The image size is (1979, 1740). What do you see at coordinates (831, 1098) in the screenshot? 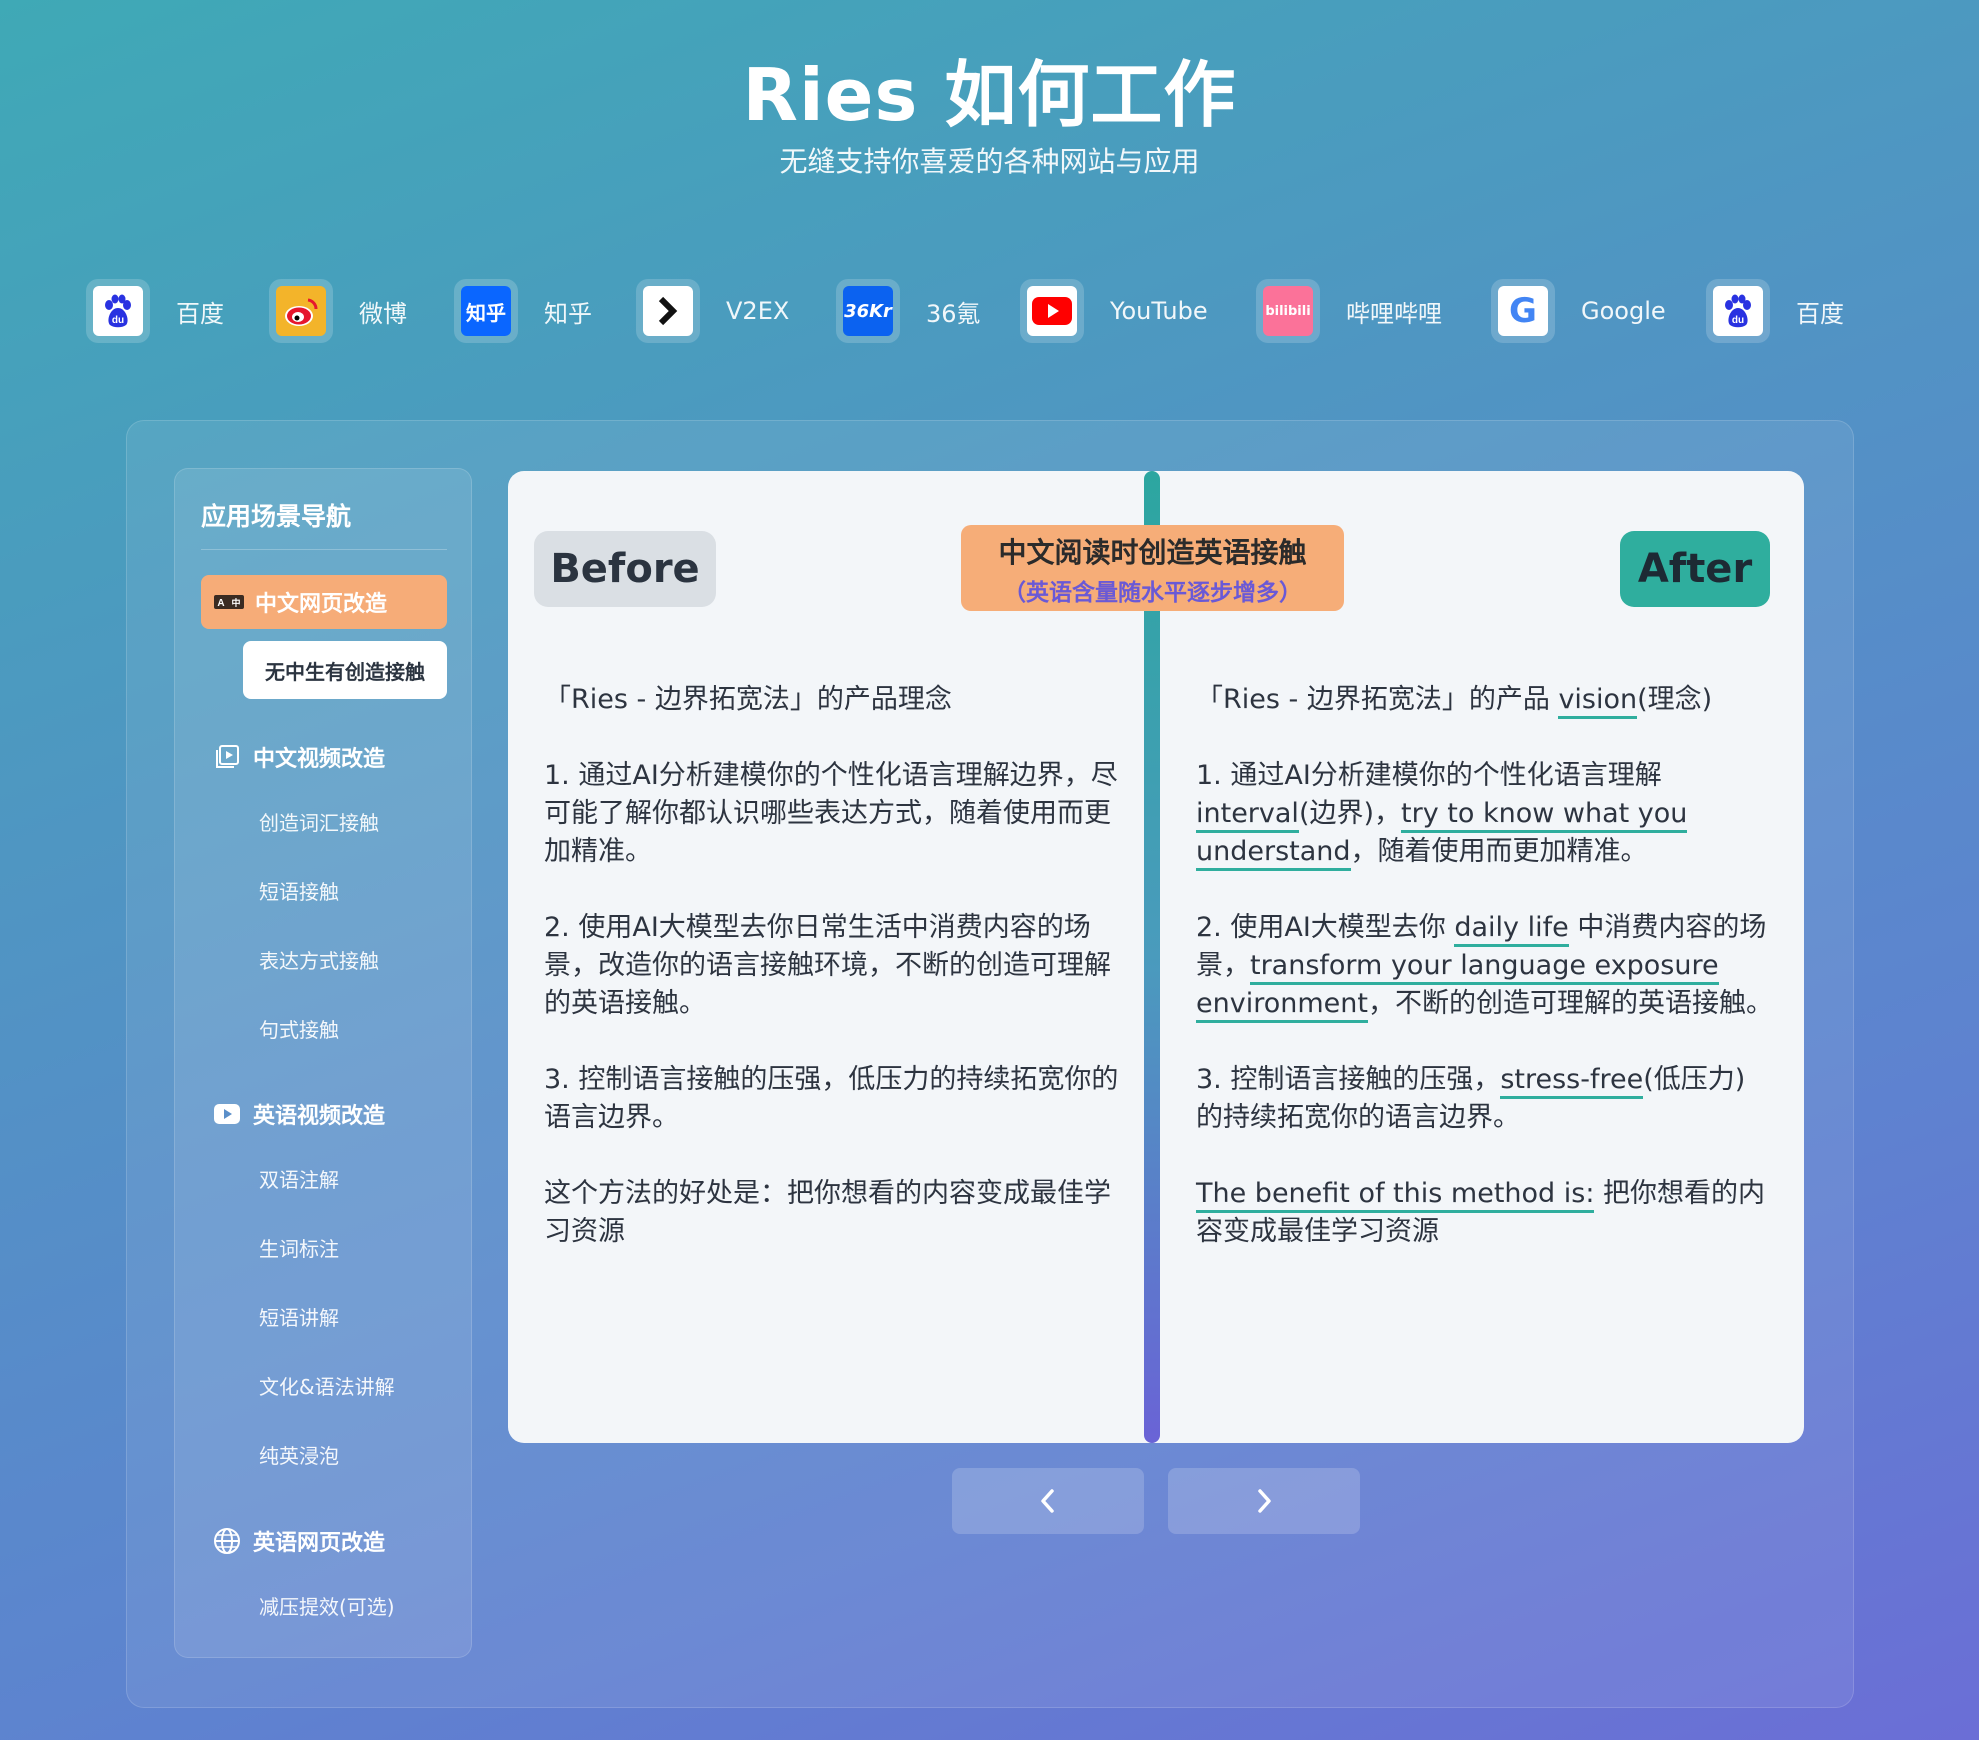
I see `before-paragraph: 3. 控制语言接触的压强，低压力的持续拓宽你的语言边界。` at bounding box center [831, 1098].